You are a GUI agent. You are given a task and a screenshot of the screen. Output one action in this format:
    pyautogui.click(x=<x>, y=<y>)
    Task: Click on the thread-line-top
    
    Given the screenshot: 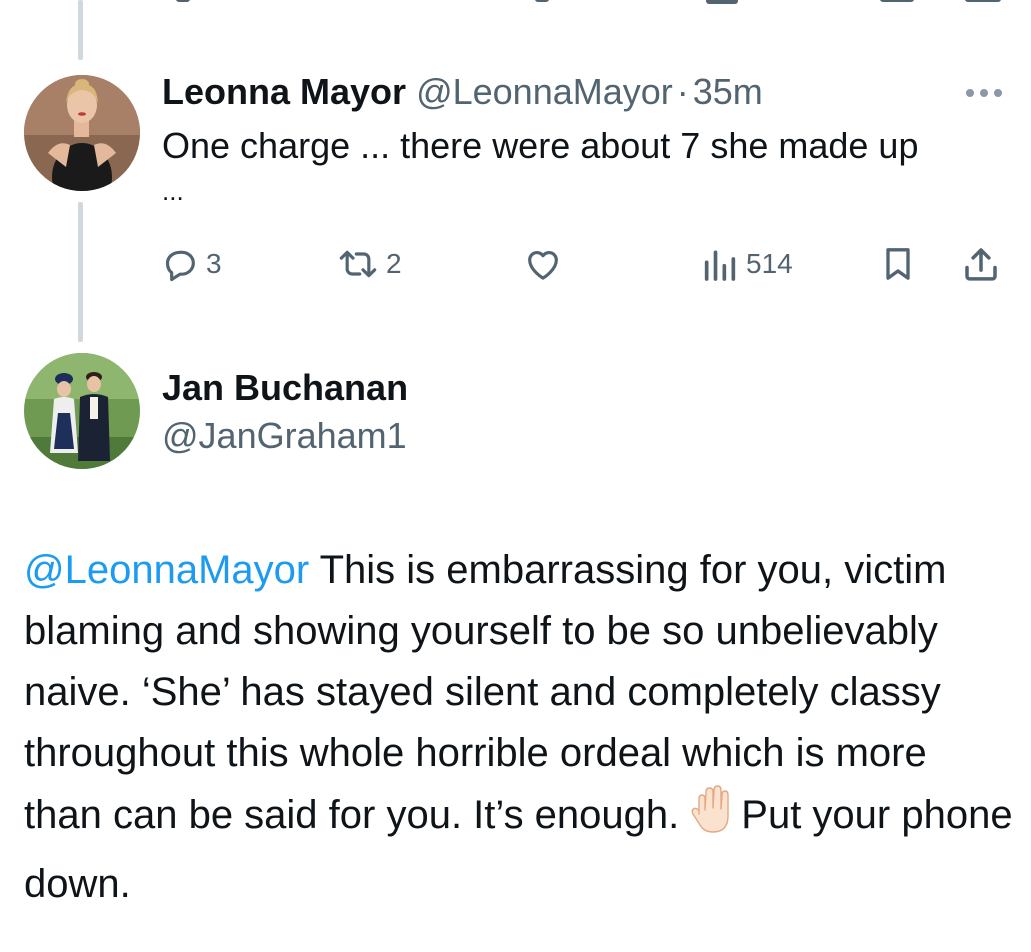 What is the action you would take?
    pyautogui.click(x=80, y=30)
    